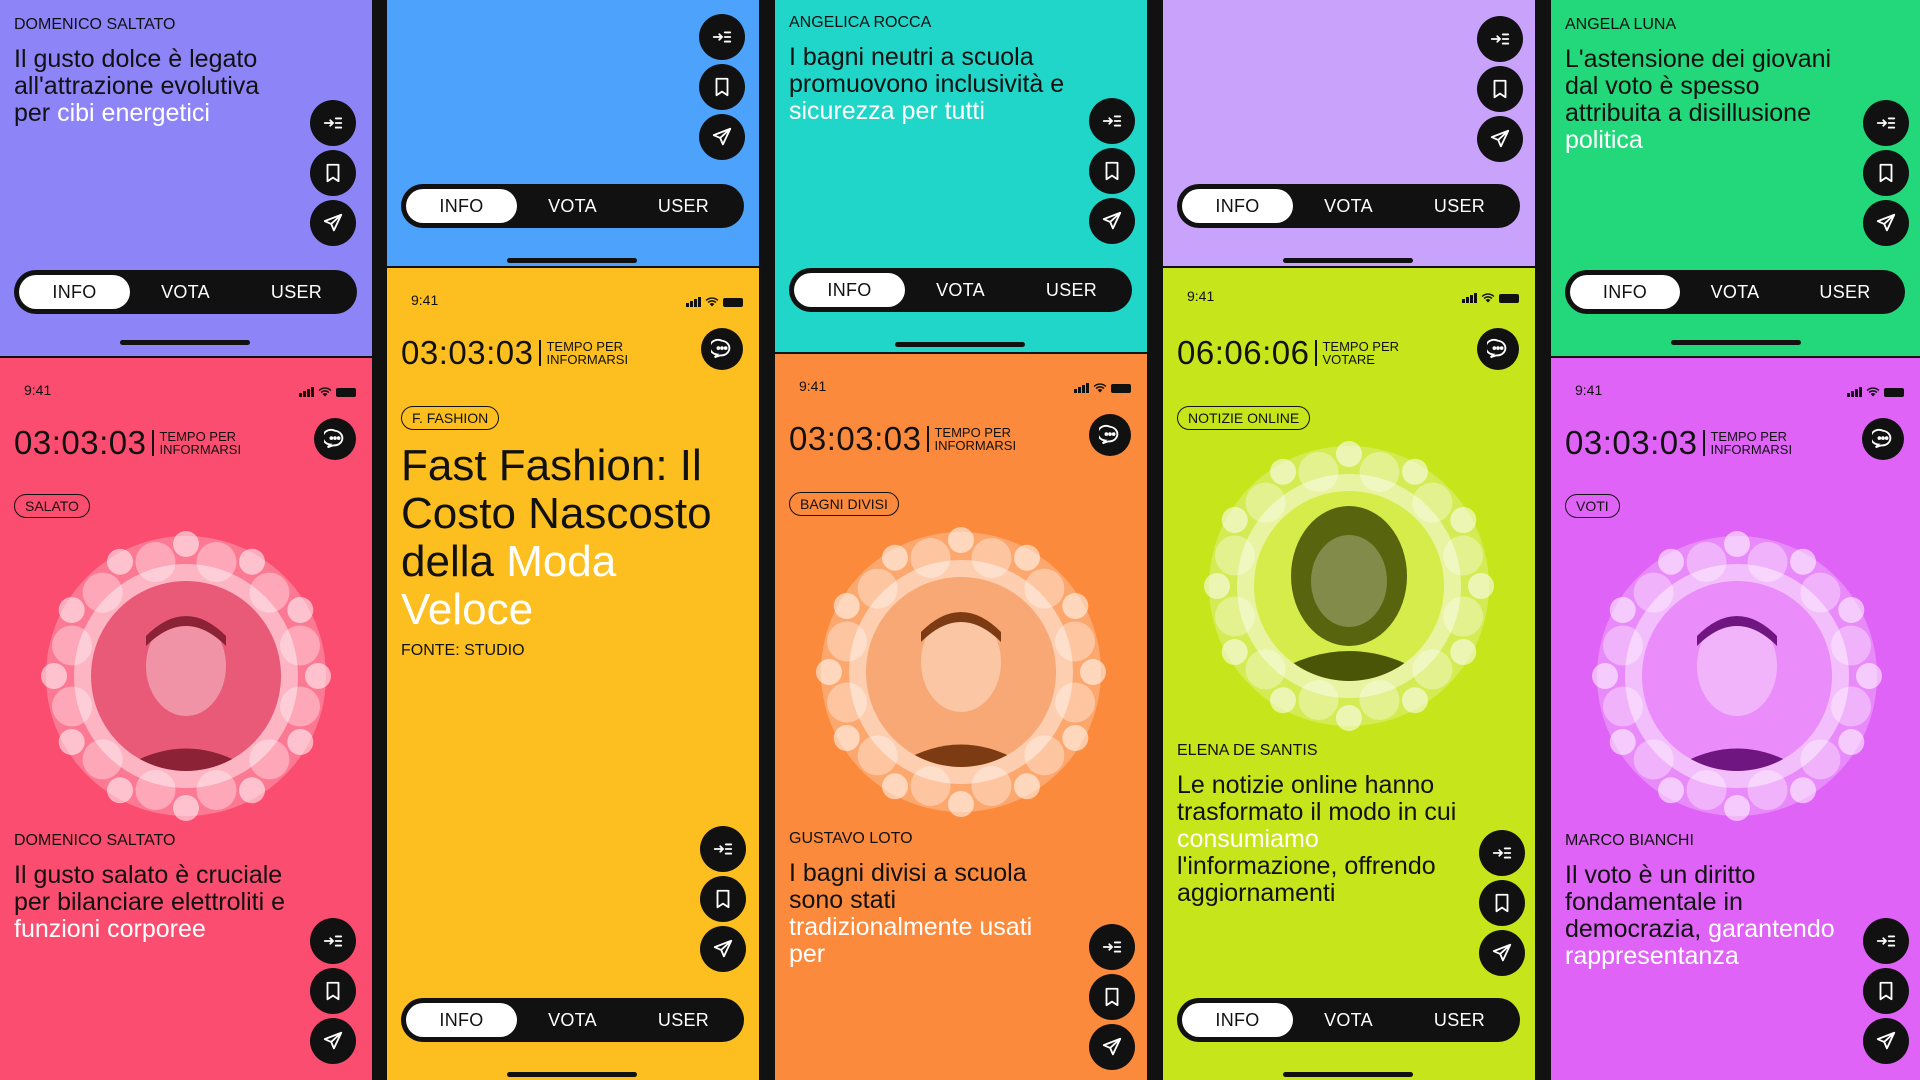 The height and width of the screenshot is (1080, 1920). Describe the element at coordinates (450, 418) in the screenshot. I see `category-tag: F. FASHION` at that location.